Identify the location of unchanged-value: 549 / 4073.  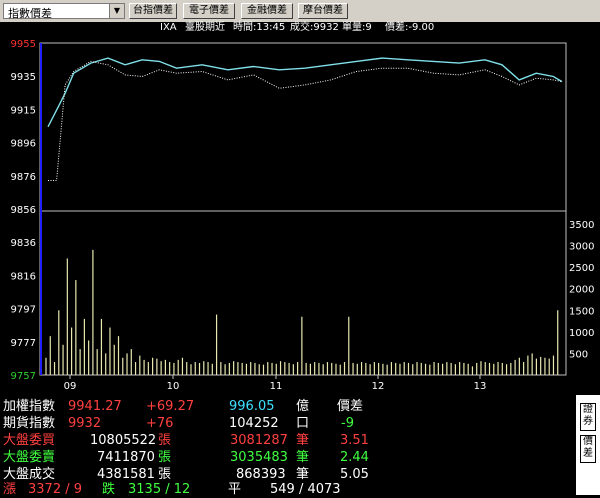
(305, 489).